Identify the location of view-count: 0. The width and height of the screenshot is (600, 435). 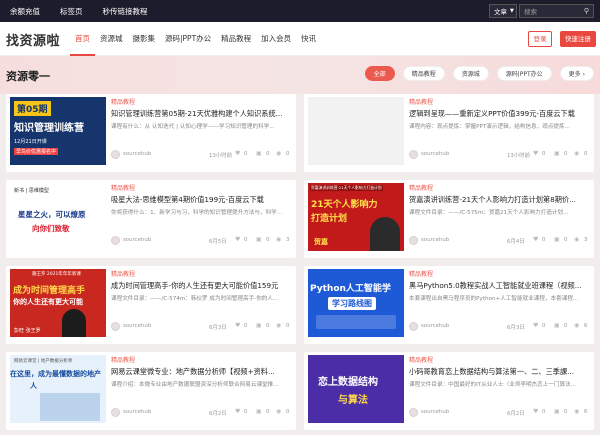
(288, 326).